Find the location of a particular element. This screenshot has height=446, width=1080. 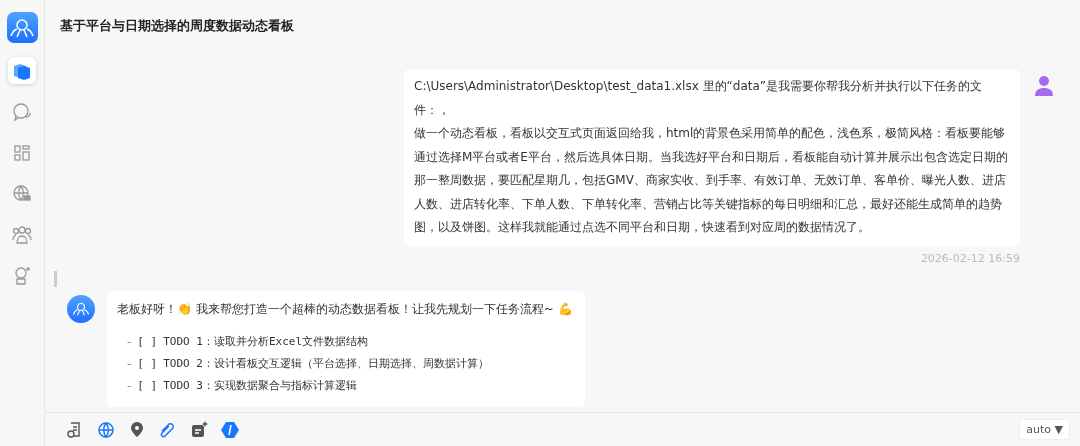

app-logo-icon is located at coordinates (22, 27).